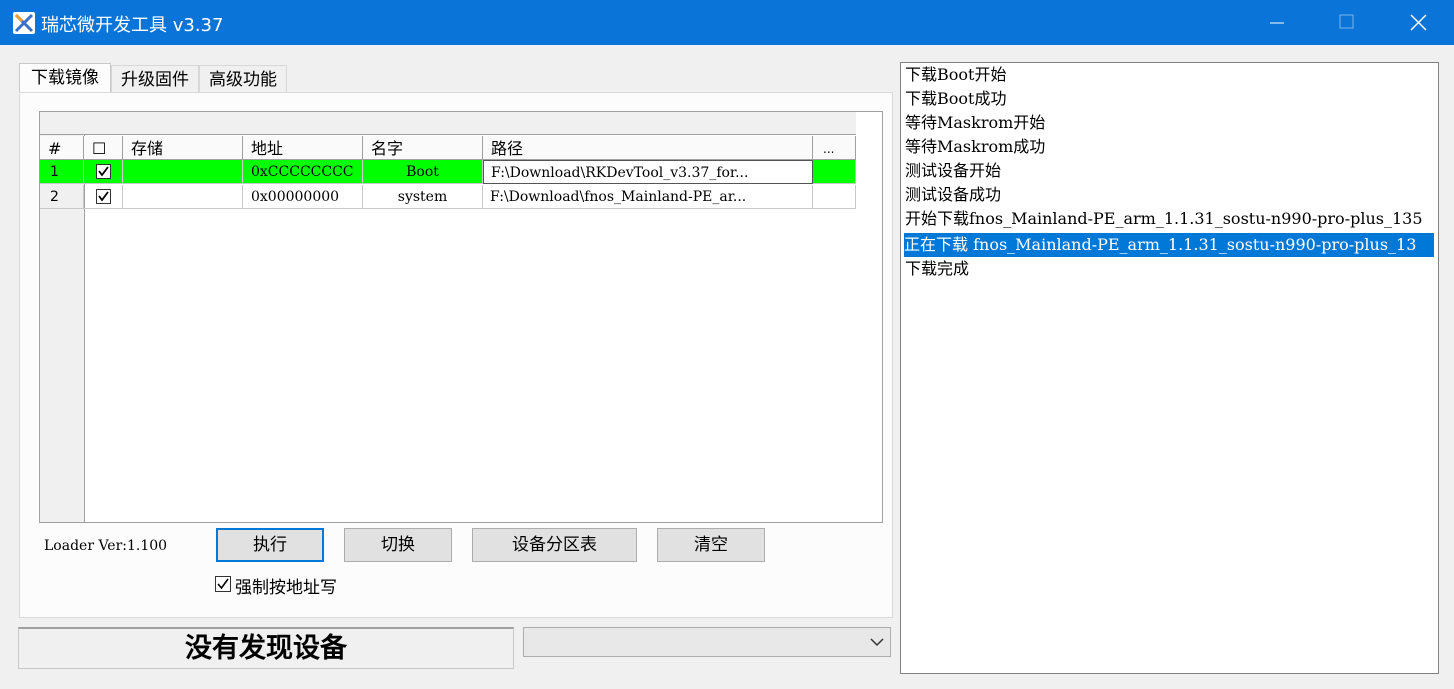 Image resolution: width=1454 pixels, height=689 pixels. I want to click on header-storage: 存储, so click(183, 148).